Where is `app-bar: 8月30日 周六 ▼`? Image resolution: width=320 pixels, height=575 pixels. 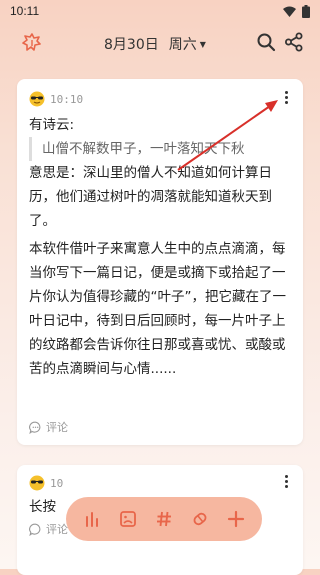 app-bar: 8月30日 周六 ▼ is located at coordinates (160, 43).